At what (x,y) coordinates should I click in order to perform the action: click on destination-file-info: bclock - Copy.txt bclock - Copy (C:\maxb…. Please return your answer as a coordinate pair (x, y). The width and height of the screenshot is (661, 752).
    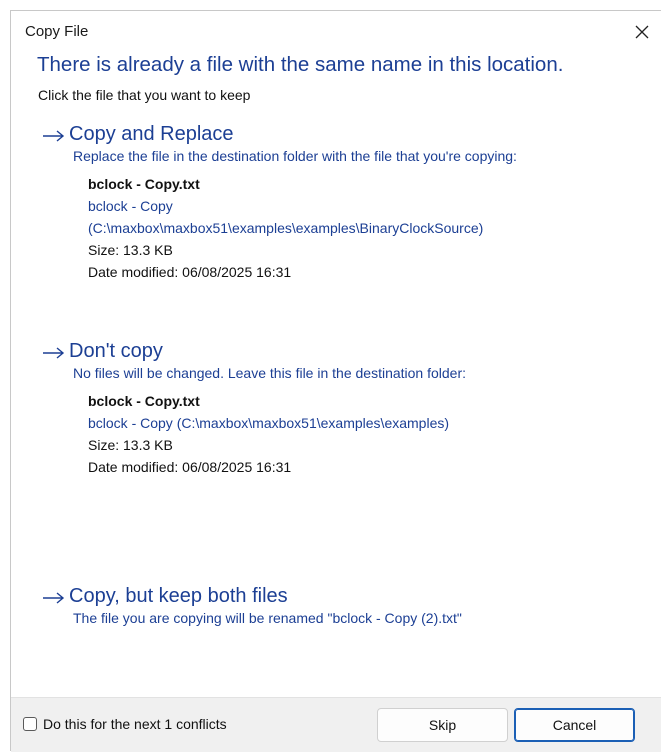
    Looking at the image, I should click on (277, 434).